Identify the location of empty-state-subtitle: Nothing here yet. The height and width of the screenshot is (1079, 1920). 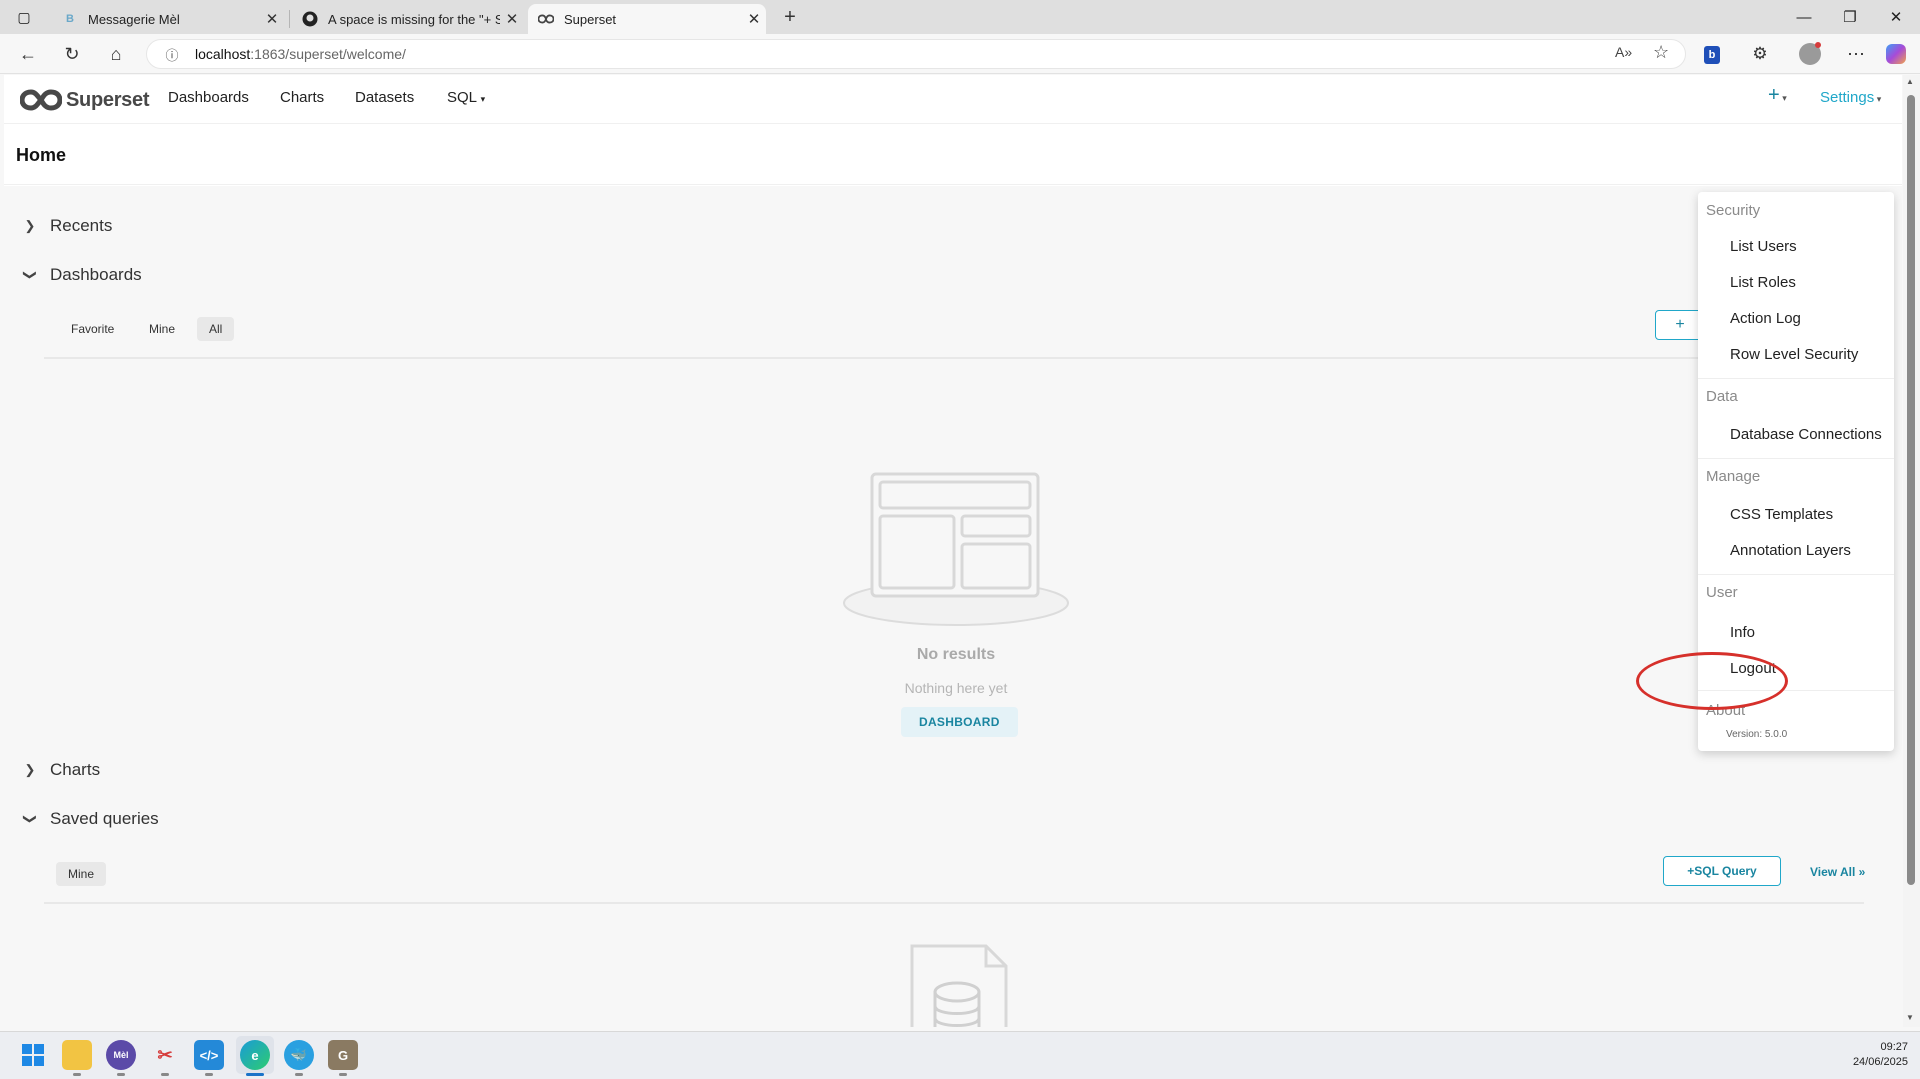
(956, 689).